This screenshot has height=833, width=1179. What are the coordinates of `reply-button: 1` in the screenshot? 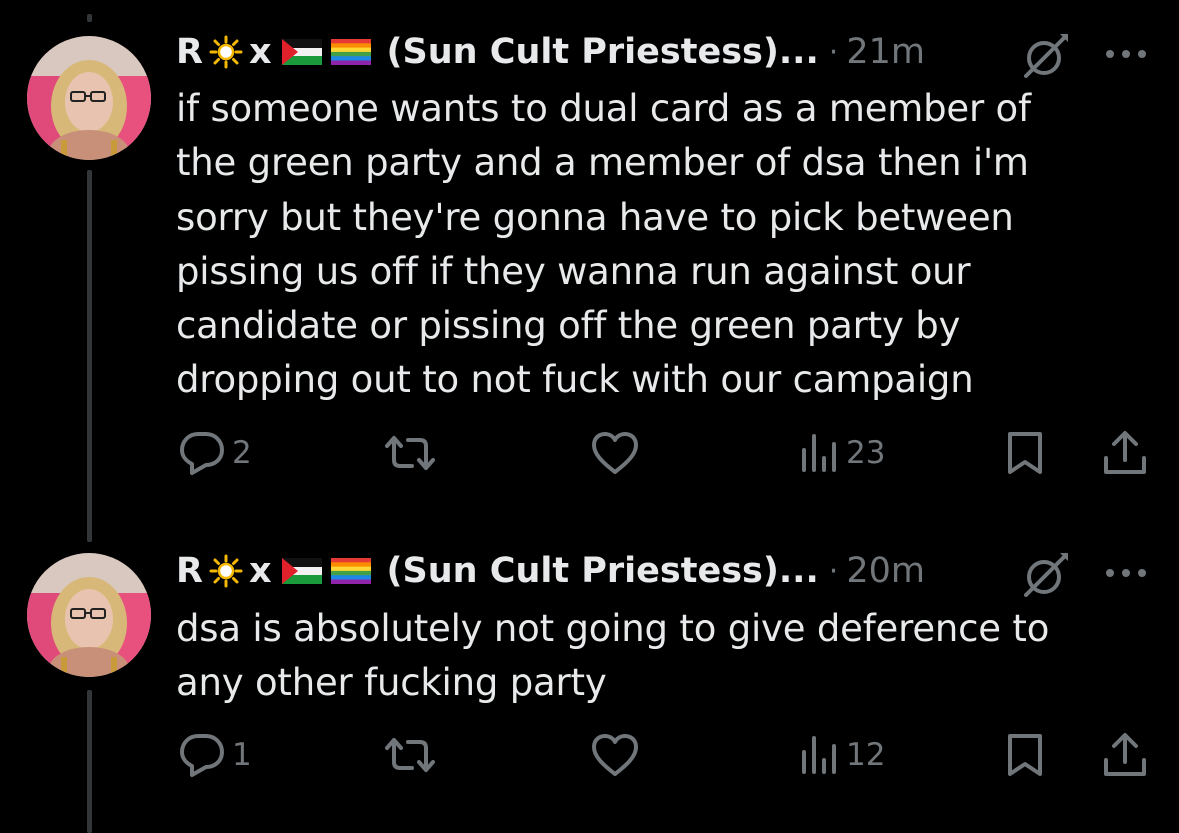 It's located at (215, 755).